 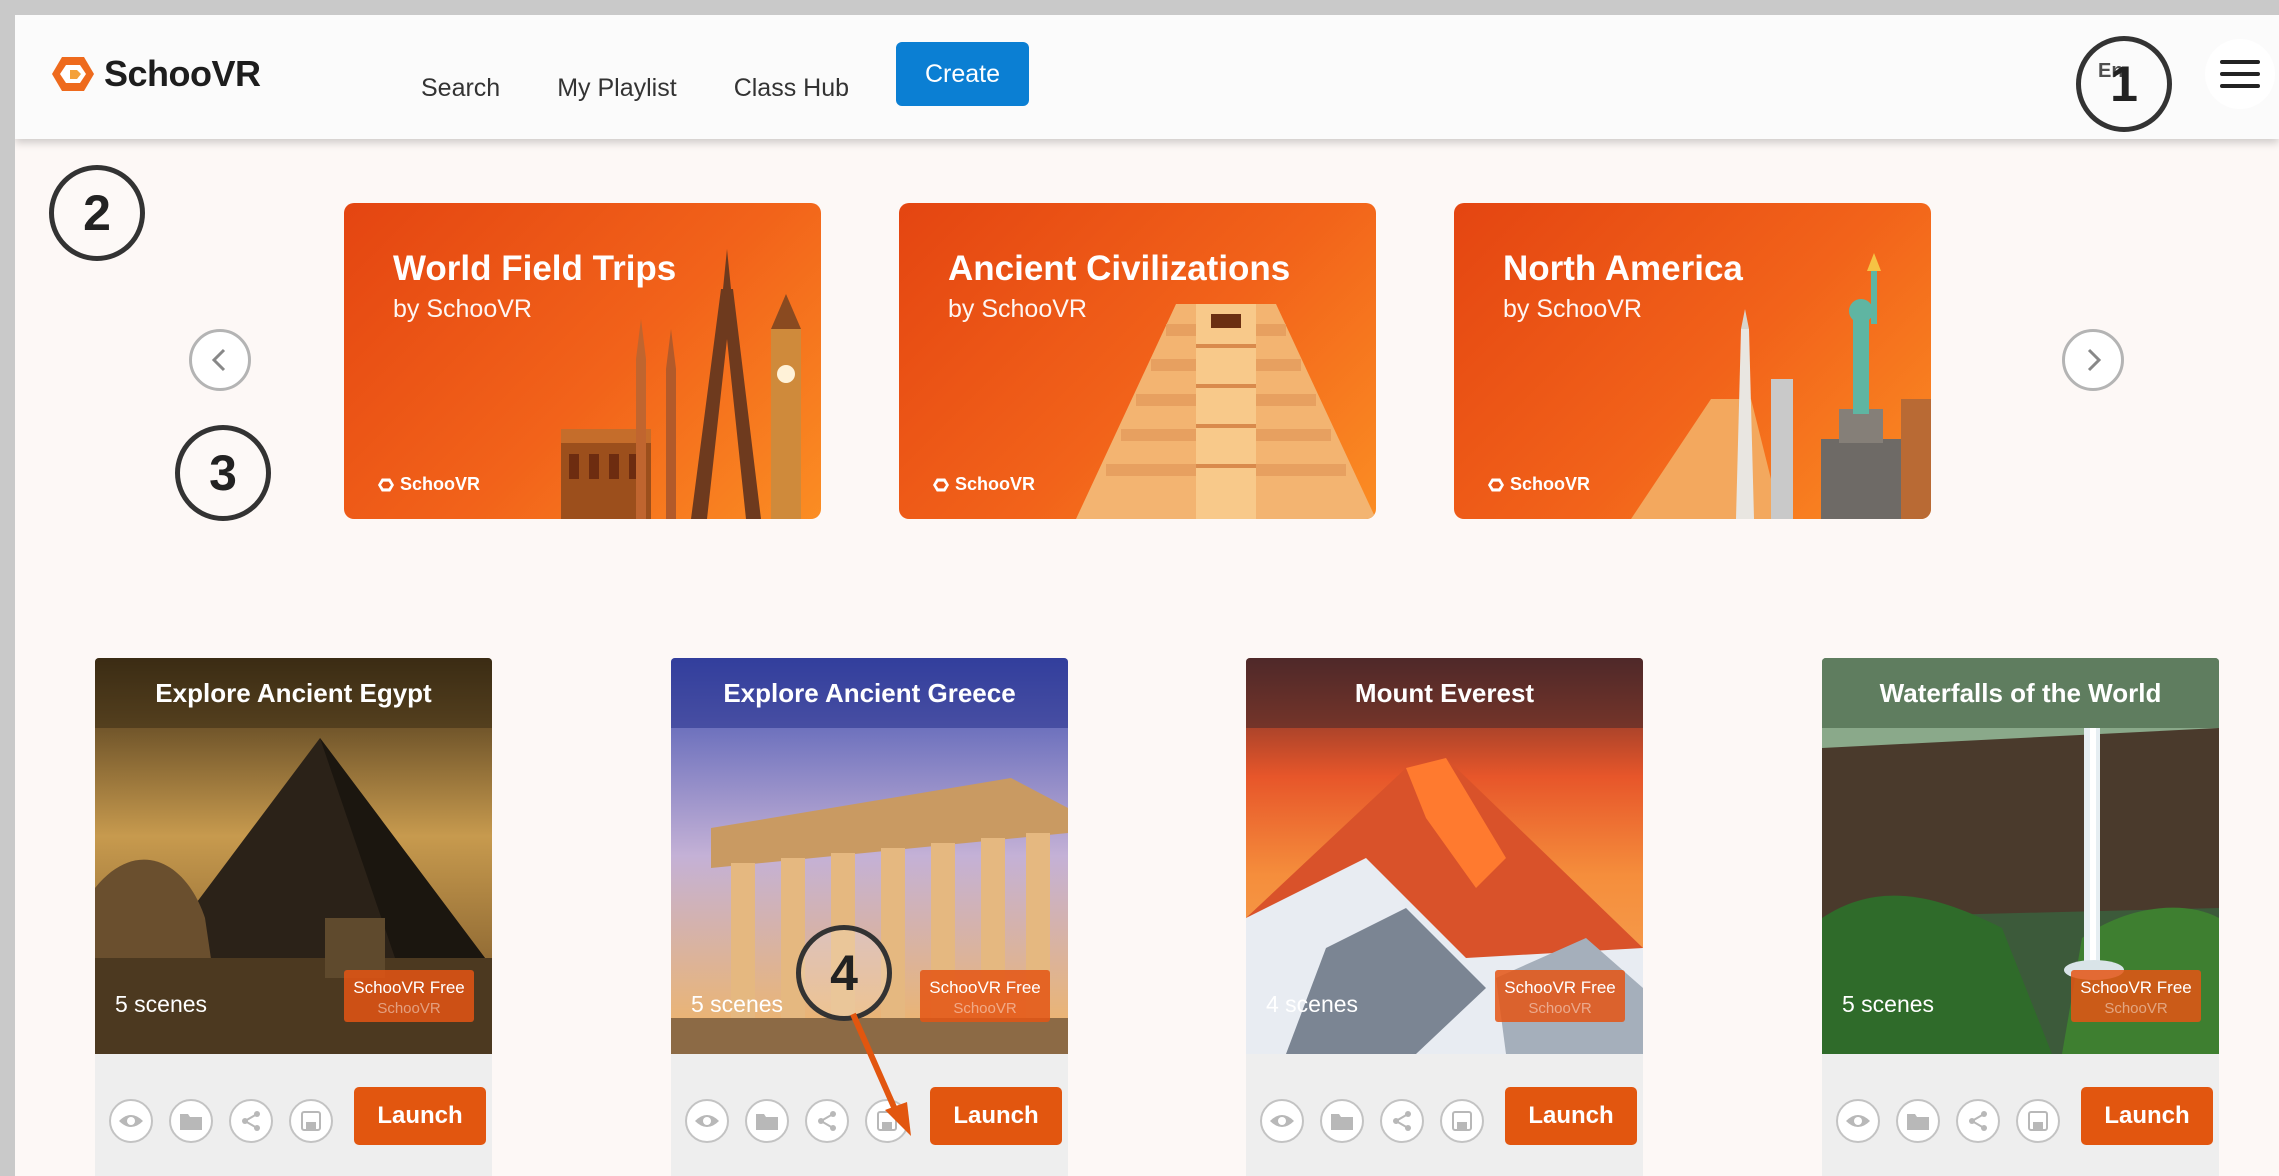 What do you see at coordinates (844, 973) in the screenshot?
I see `annotation-marker-4: 4` at bounding box center [844, 973].